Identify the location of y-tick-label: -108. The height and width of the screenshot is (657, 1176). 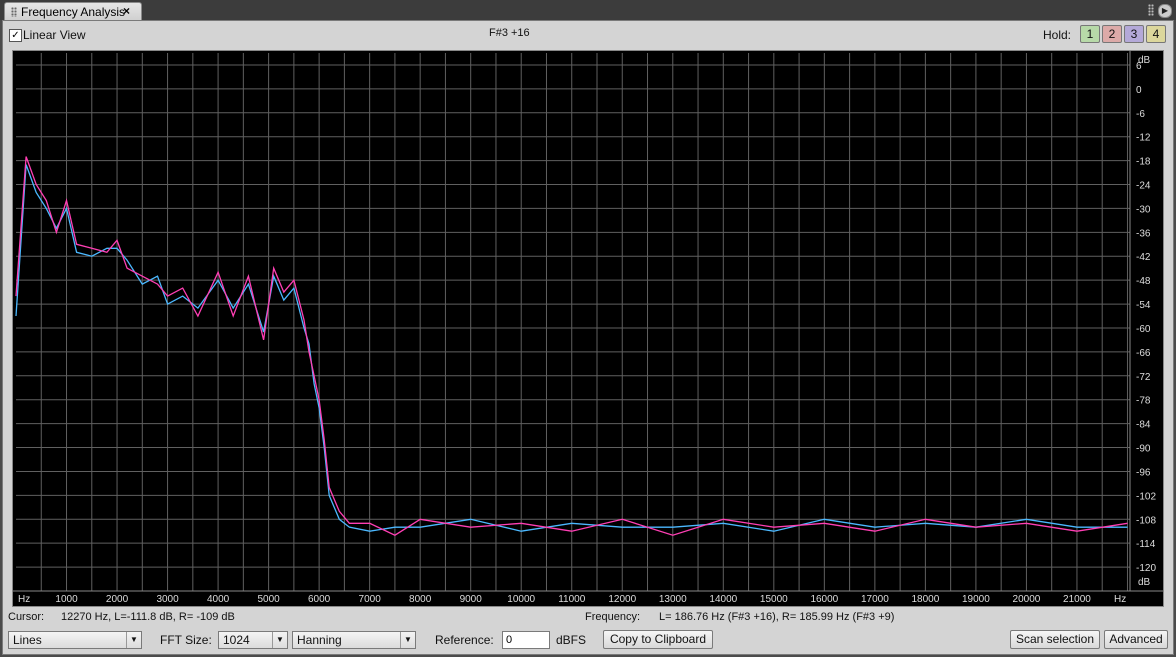
(1146, 520).